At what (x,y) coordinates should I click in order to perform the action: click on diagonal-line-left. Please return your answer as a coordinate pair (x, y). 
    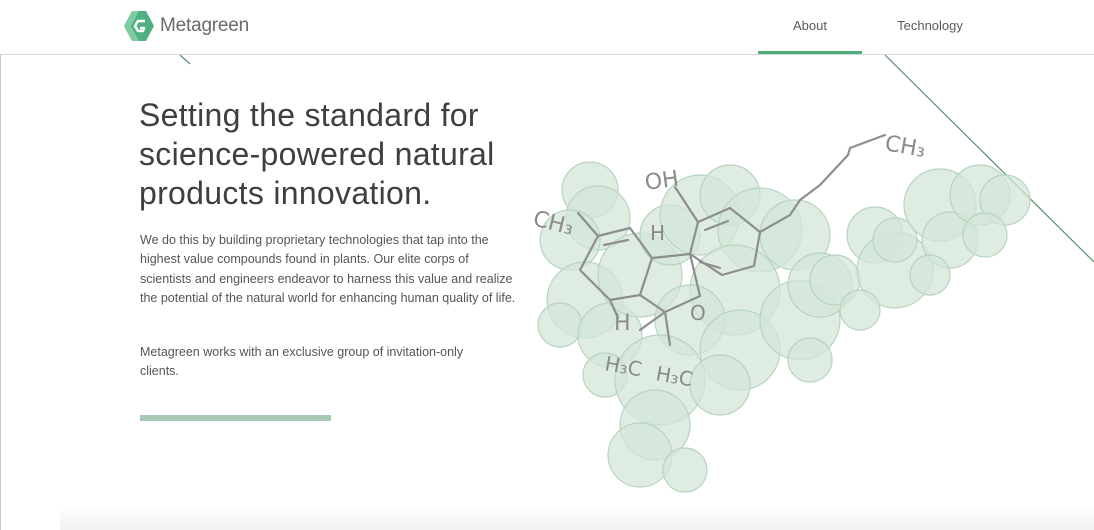
    Looking at the image, I should click on (185, 59).